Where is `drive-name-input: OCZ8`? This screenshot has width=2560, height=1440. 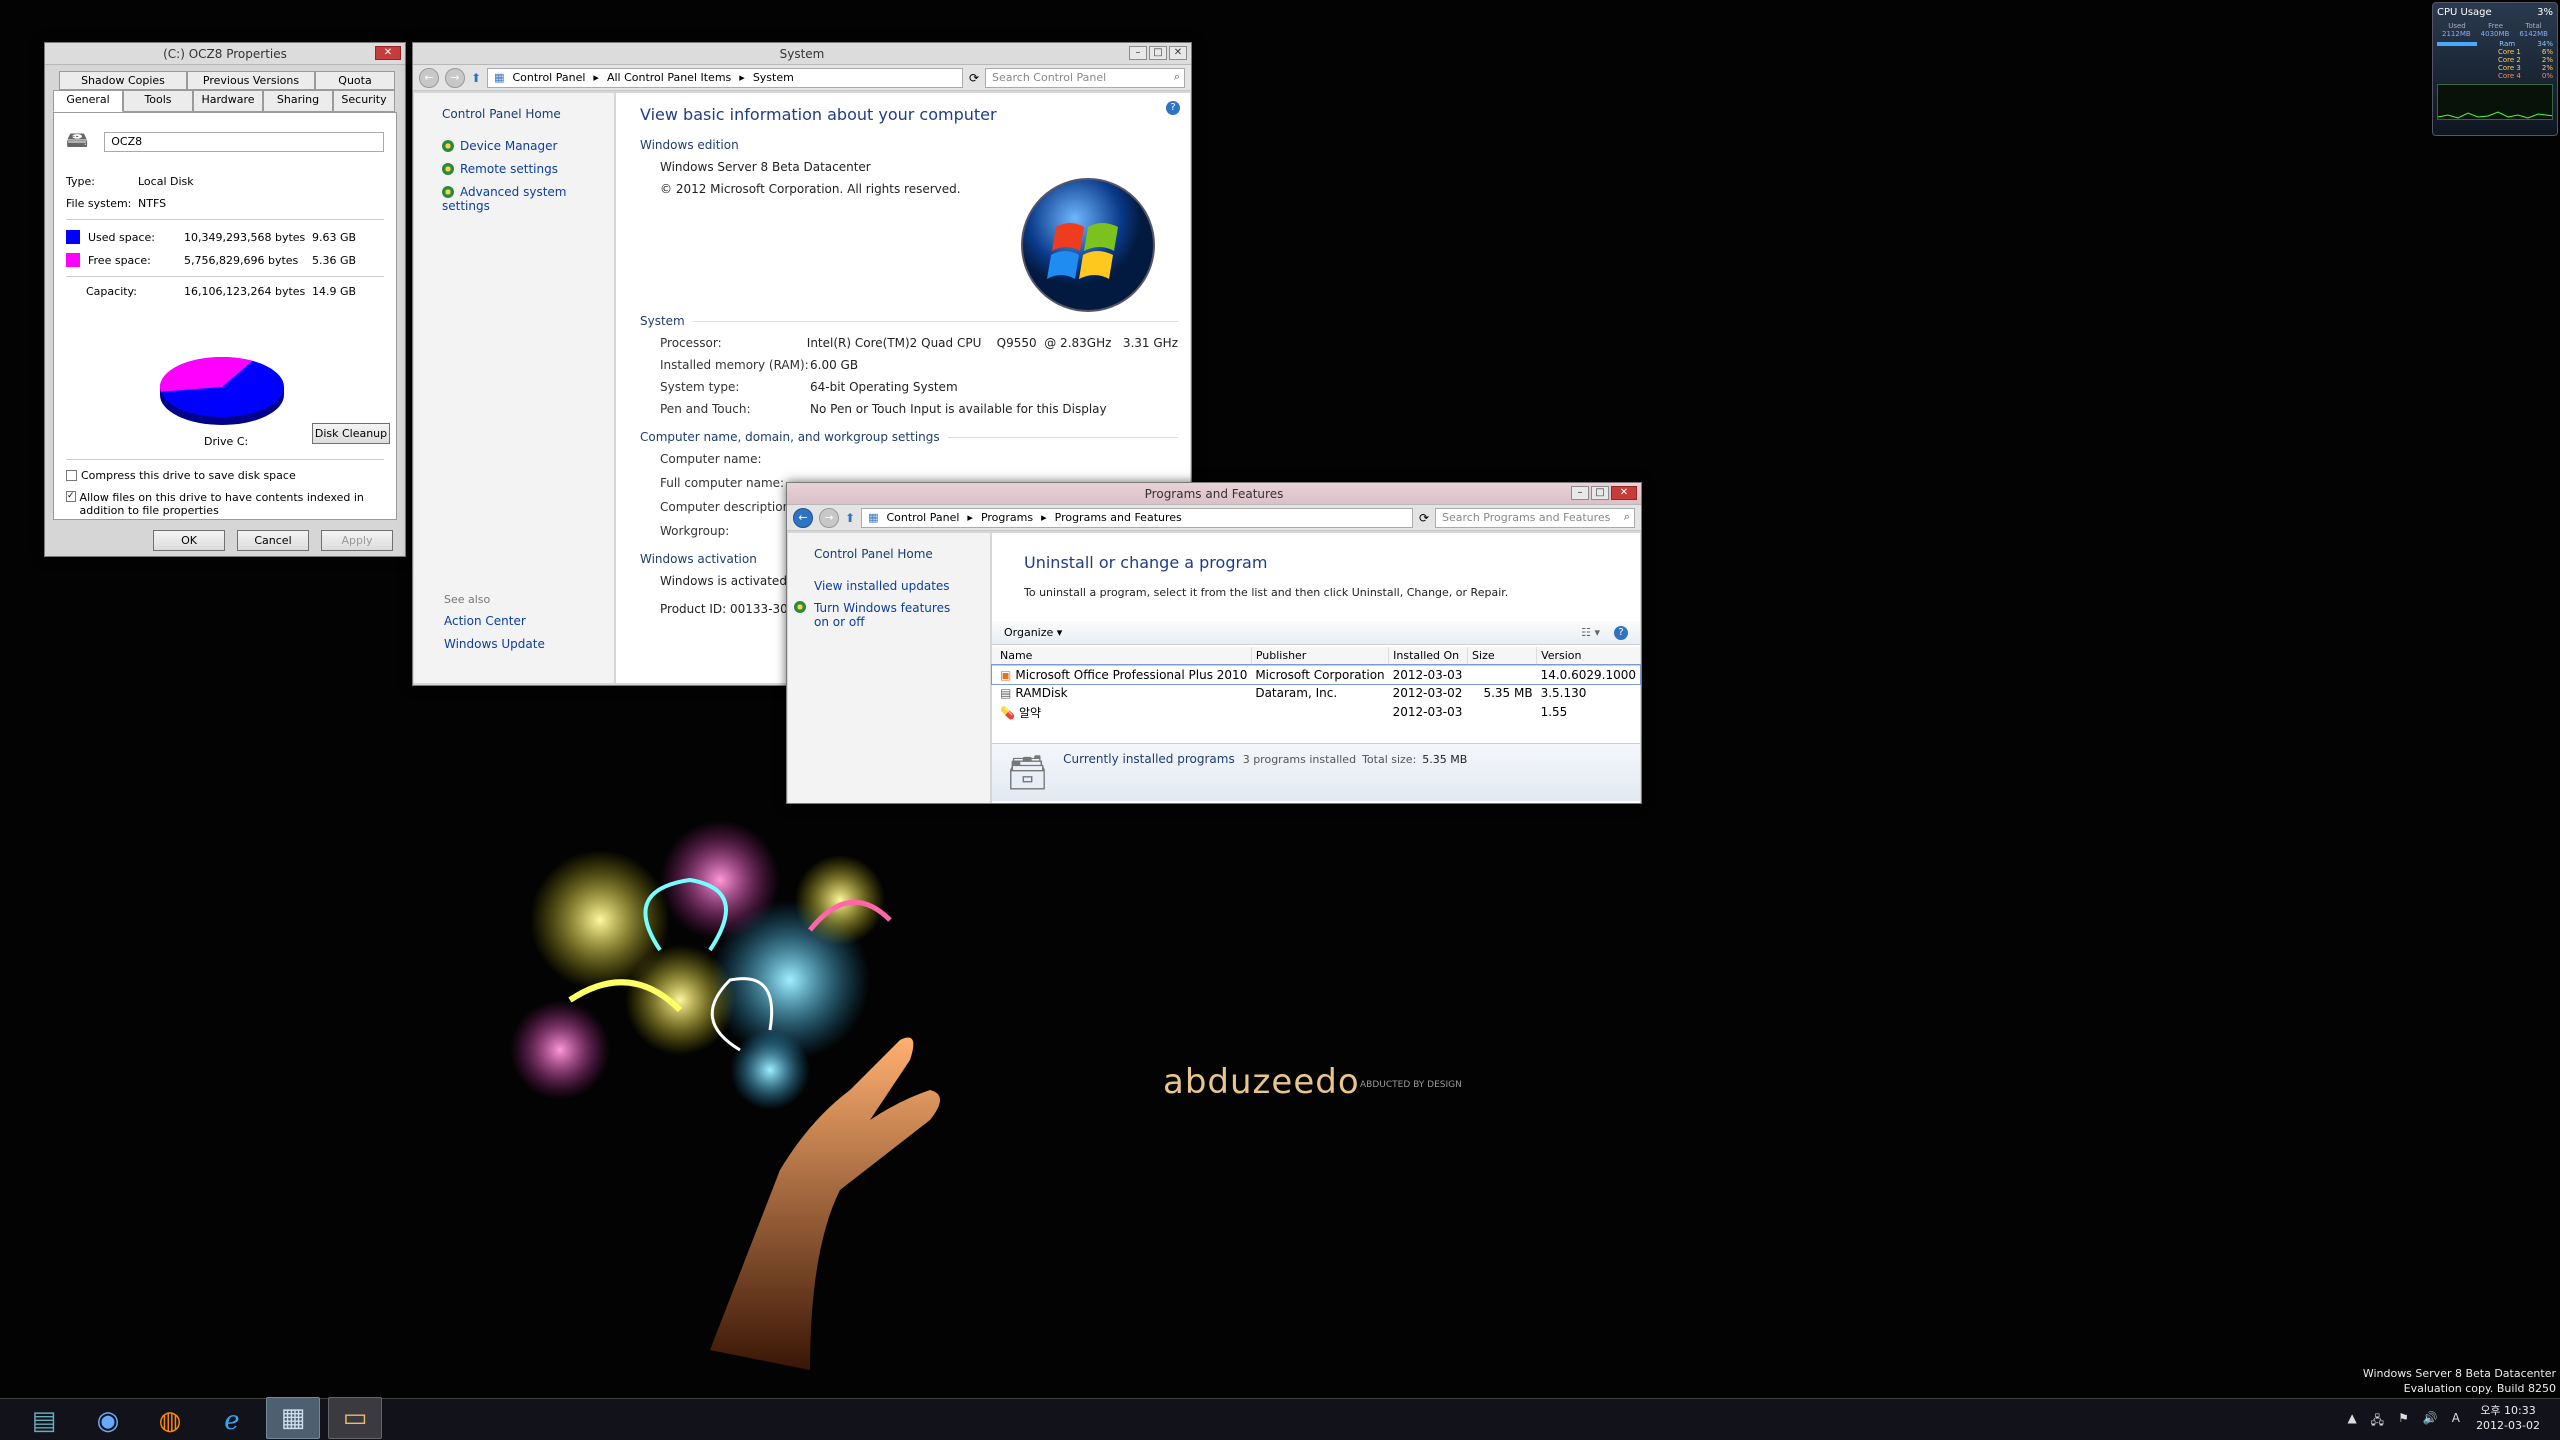
drive-name-input: OCZ8 is located at coordinates (244, 142).